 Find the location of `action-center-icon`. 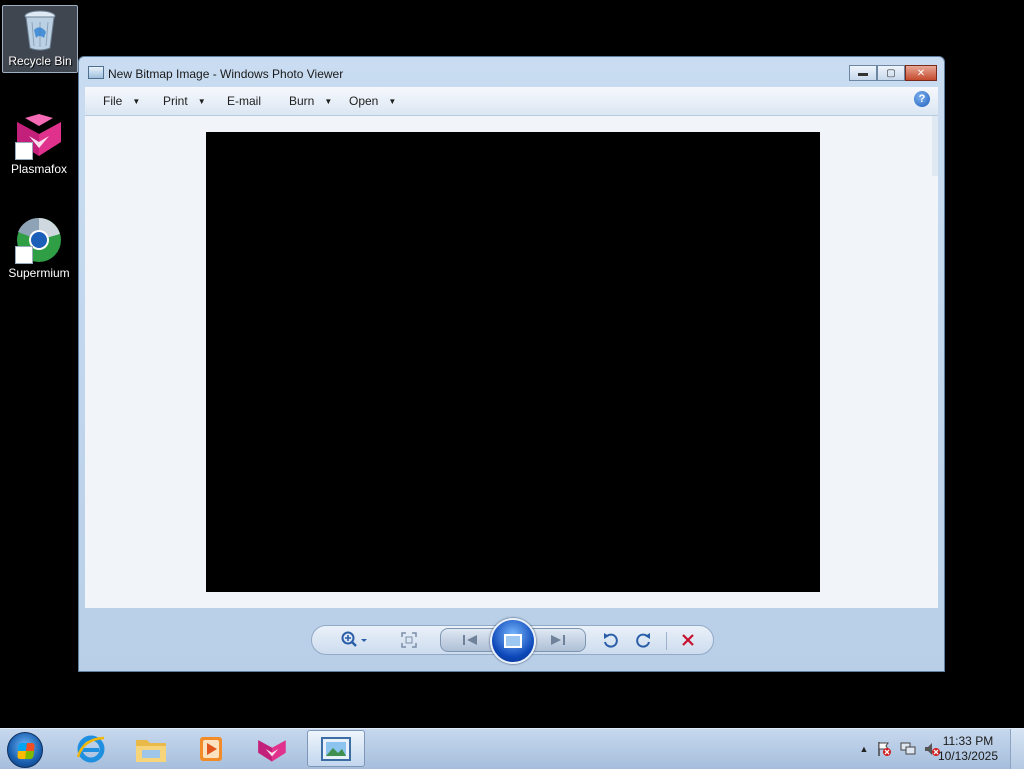

action-center-icon is located at coordinates (884, 749).